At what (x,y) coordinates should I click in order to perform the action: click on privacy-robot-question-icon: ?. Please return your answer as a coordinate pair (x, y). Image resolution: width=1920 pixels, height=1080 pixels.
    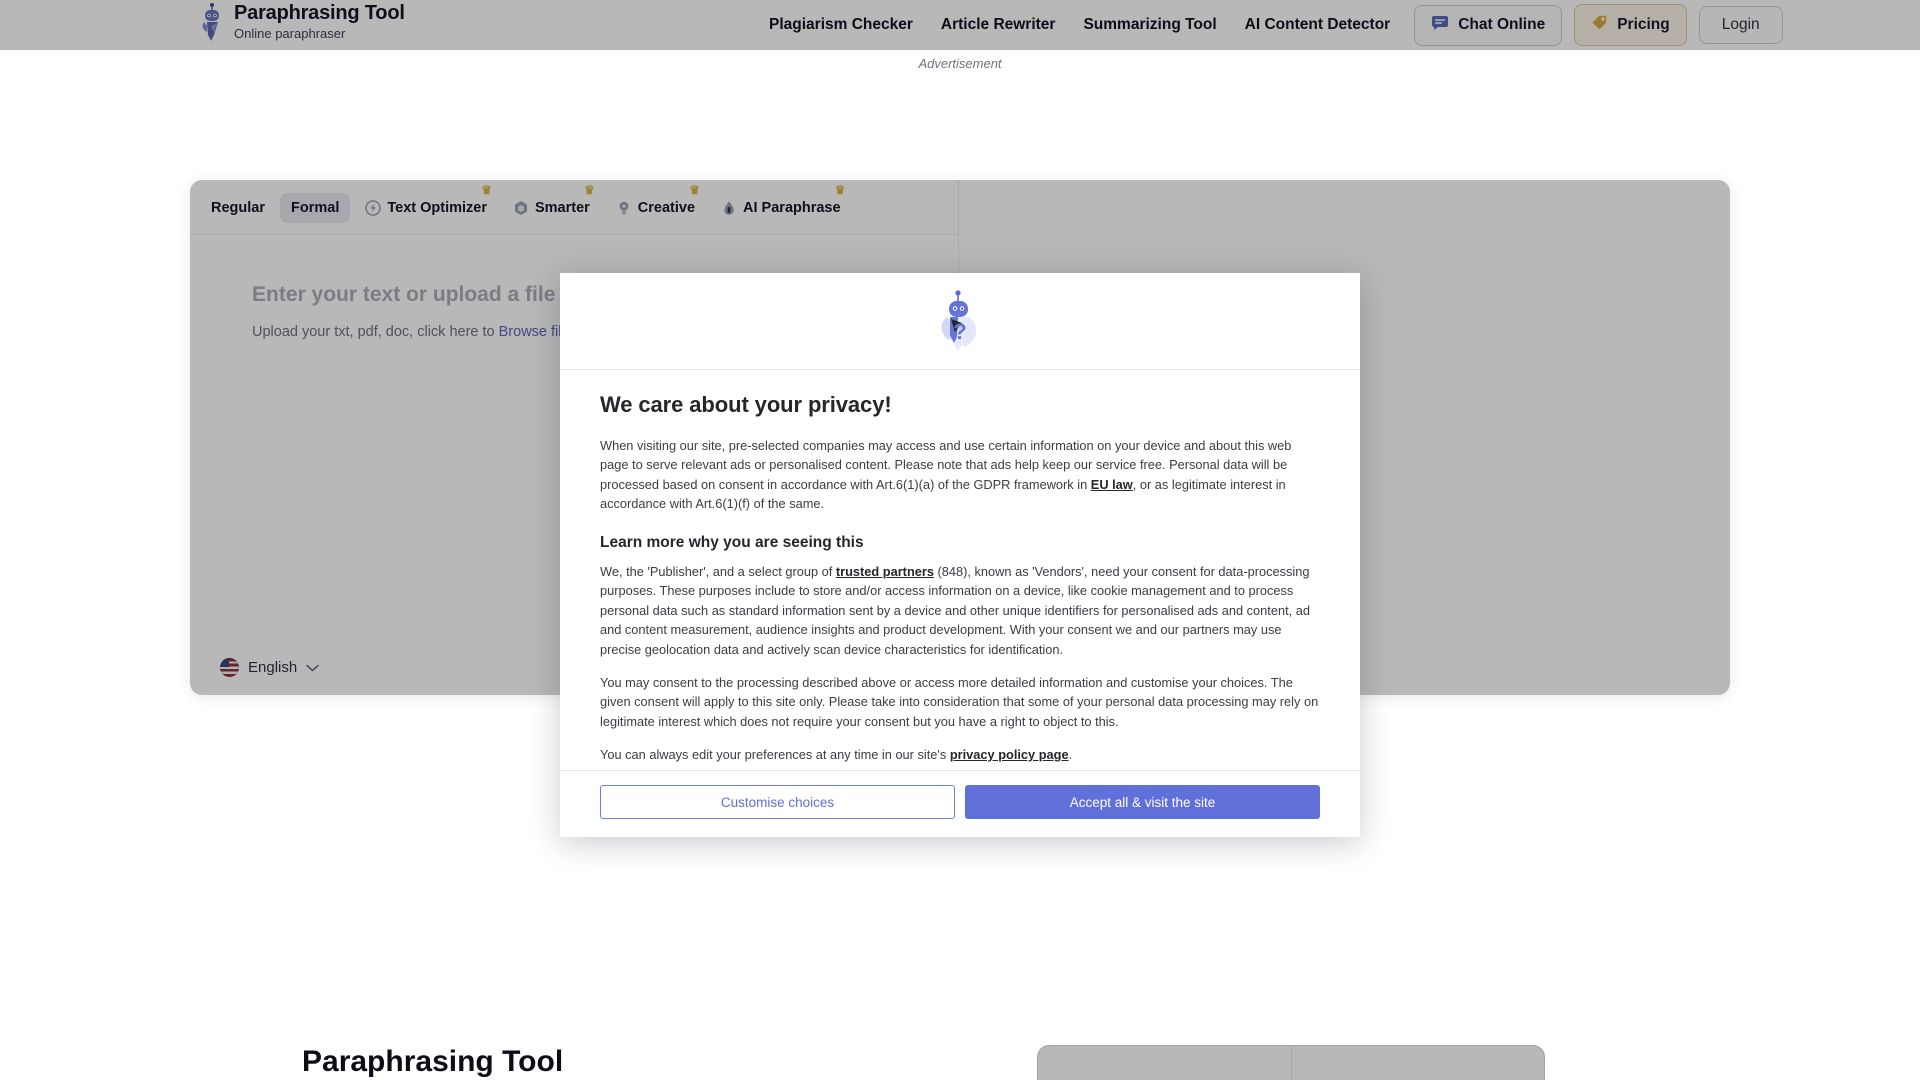
    Looking at the image, I should click on (960, 321).